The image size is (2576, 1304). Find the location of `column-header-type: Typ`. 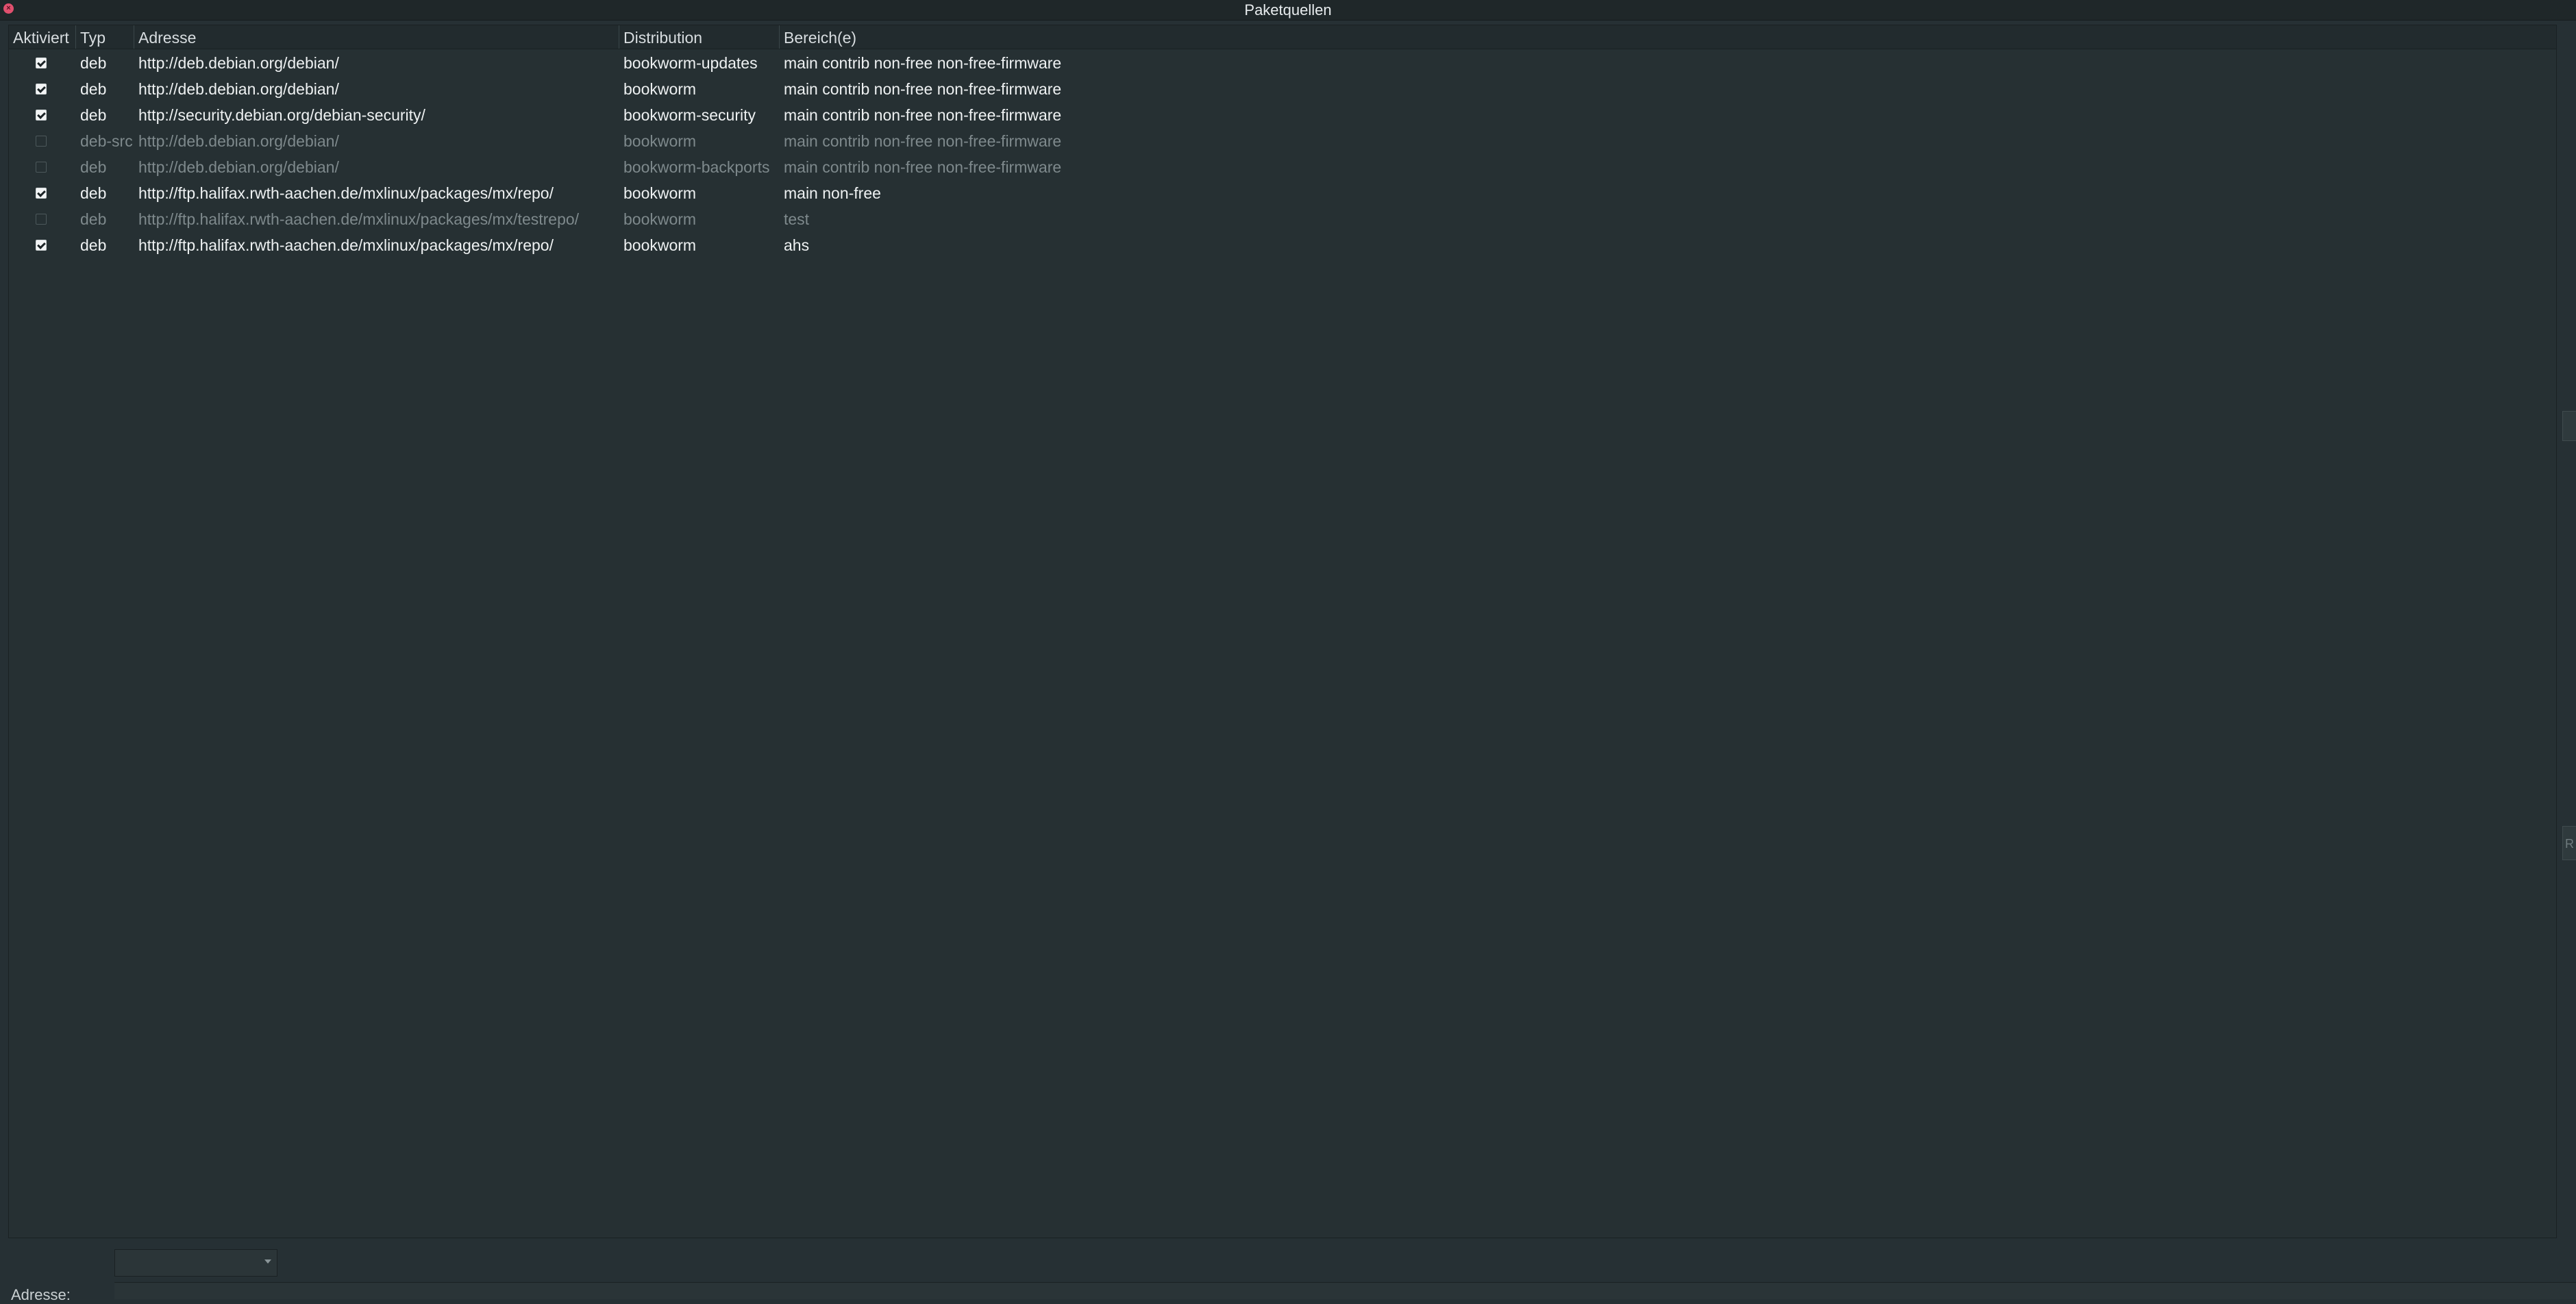

column-header-type: Typ is located at coordinates (105, 37).